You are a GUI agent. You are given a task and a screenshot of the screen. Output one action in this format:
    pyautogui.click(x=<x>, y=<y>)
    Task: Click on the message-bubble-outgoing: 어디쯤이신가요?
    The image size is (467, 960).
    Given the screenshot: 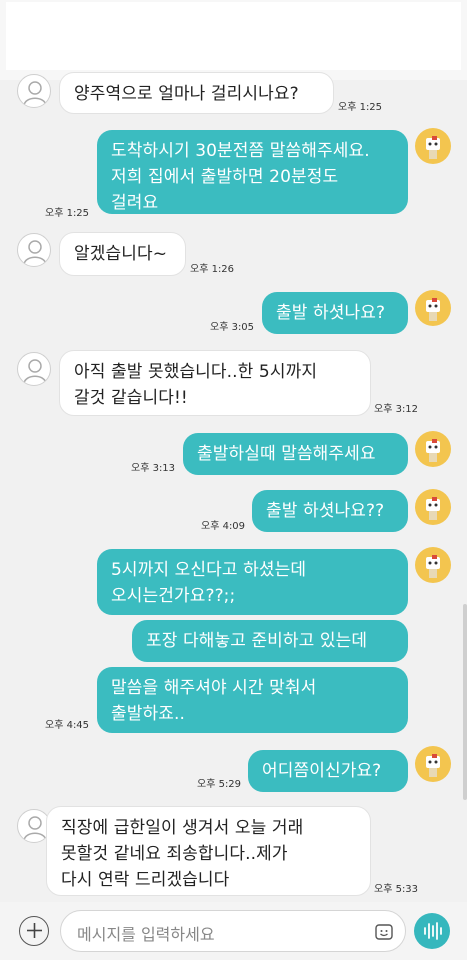 What is the action you would take?
    pyautogui.click(x=328, y=771)
    